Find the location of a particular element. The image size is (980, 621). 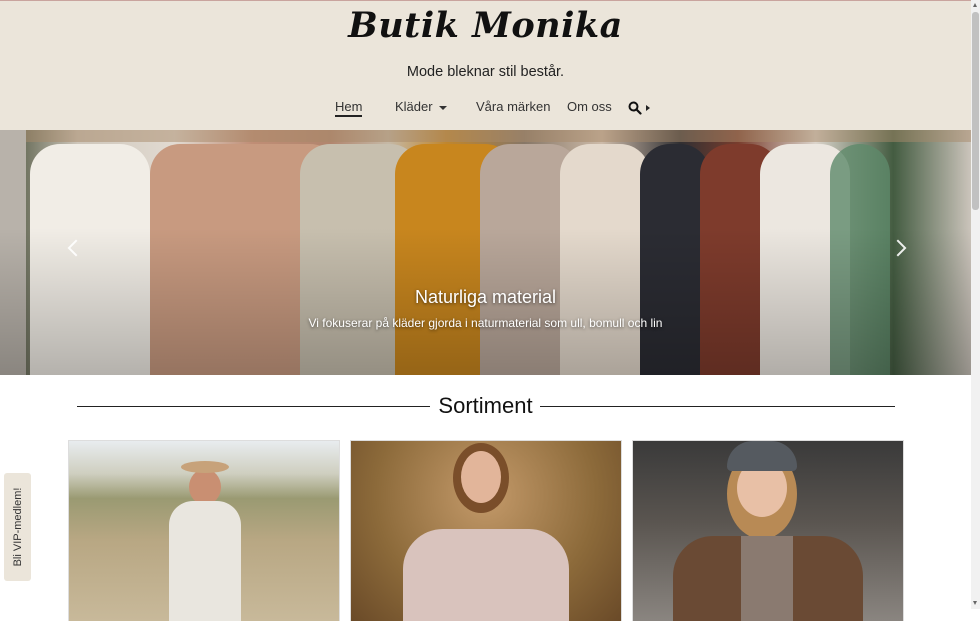

hat is located at coordinates (205, 467).